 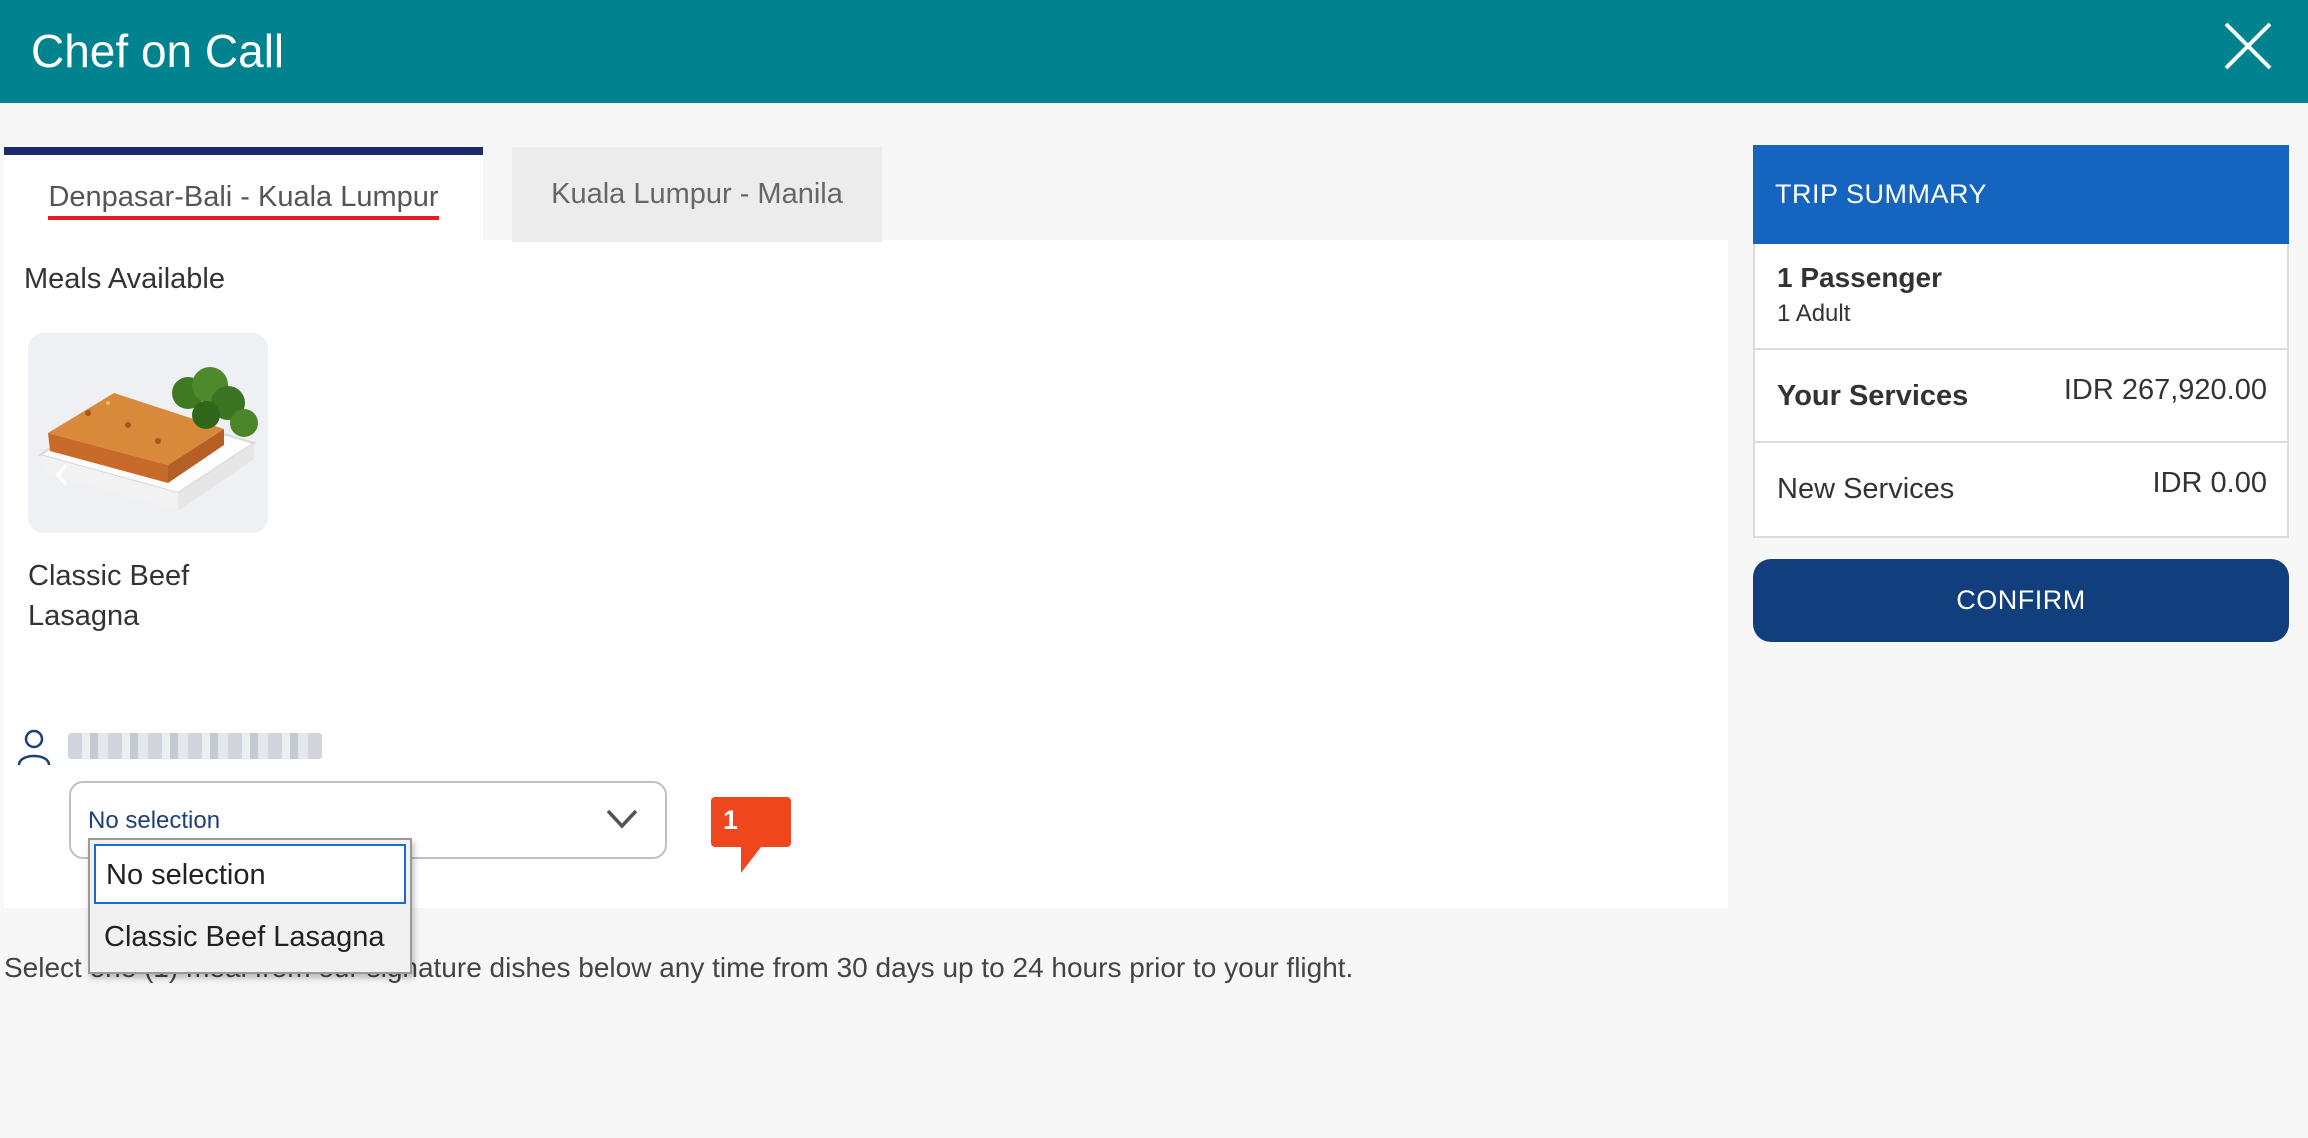 What do you see at coordinates (1873, 396) in the screenshot?
I see `your-services-label: Your Services` at bounding box center [1873, 396].